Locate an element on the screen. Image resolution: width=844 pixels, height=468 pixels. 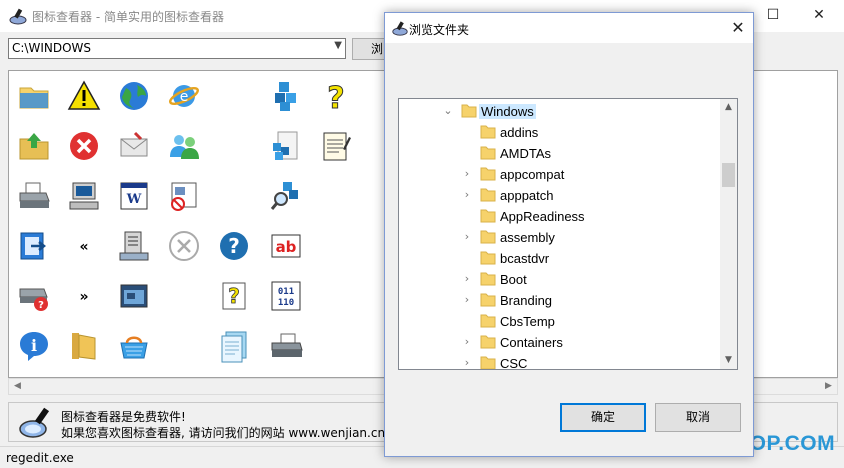
scroll-up-icon: ▲ is located at coordinates (728, 107).